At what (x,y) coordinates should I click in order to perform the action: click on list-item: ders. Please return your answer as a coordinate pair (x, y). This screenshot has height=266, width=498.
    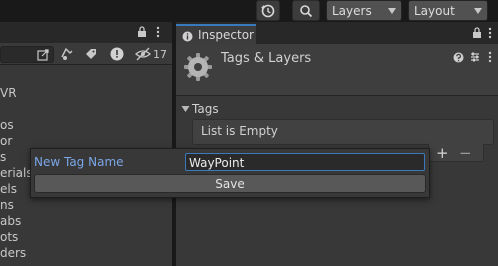
    Looking at the image, I should click on (15, 254).